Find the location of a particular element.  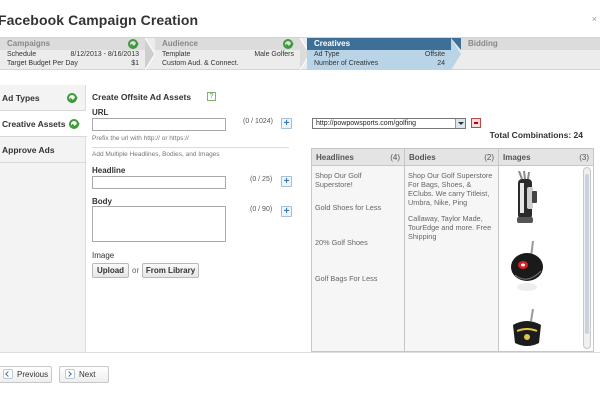

footer: Previous Next is located at coordinates (300, 377).